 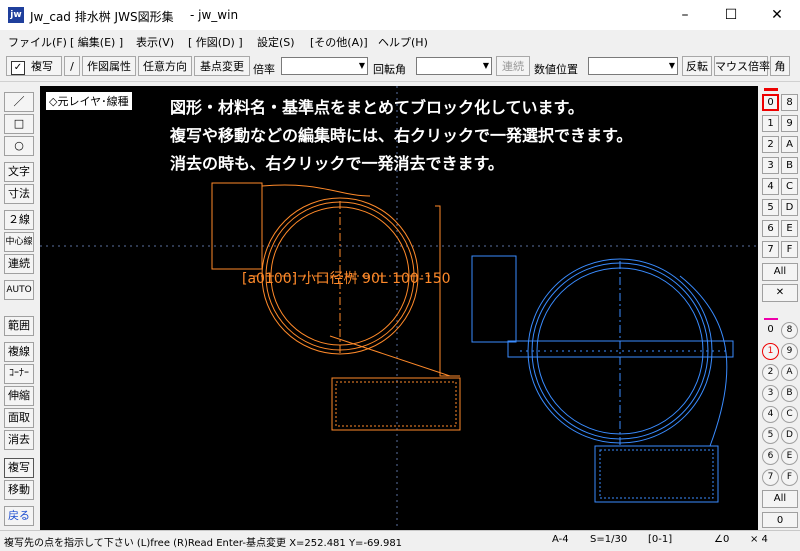 I want to click on move-tool-button: 移動, so click(x=19, y=490).